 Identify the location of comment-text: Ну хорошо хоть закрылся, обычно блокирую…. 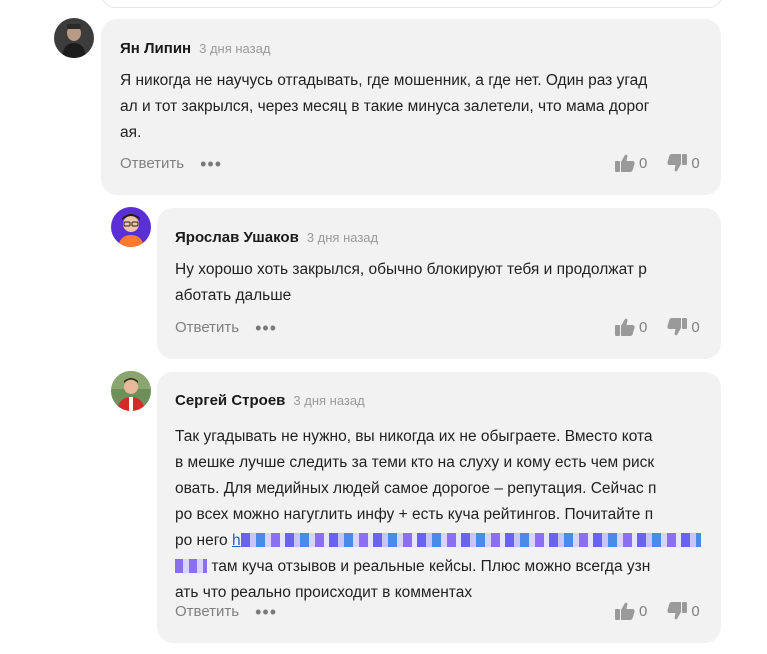
(411, 282).